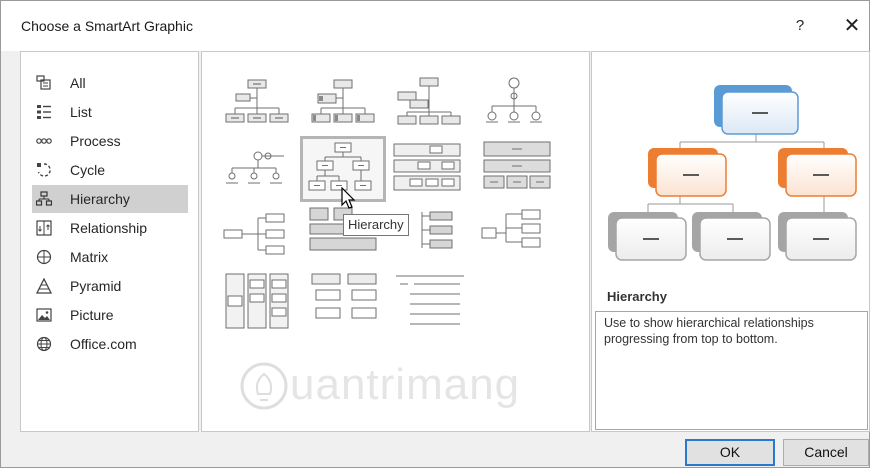  What do you see at coordinates (44, 141) in the screenshot?
I see `process-icon` at bounding box center [44, 141].